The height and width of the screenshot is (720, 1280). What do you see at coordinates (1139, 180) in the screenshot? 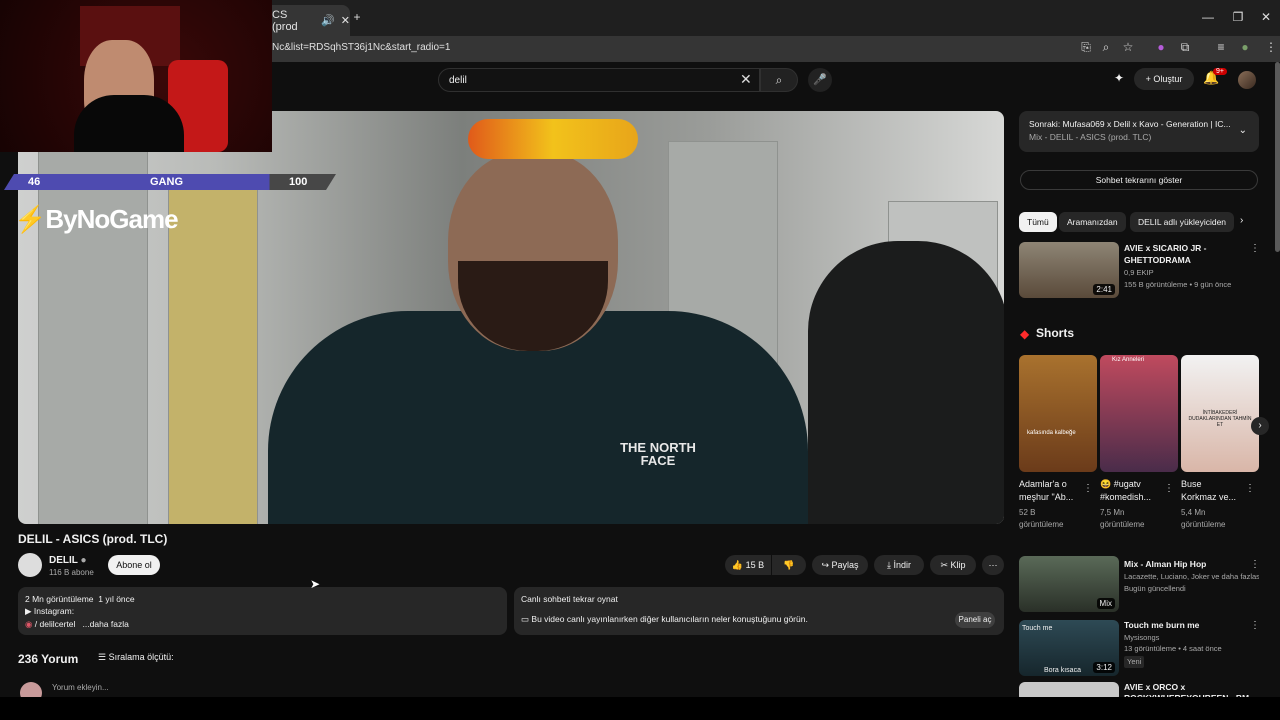
I see `show-chat-replay-button: Sohbet tekrarını göster` at bounding box center [1139, 180].